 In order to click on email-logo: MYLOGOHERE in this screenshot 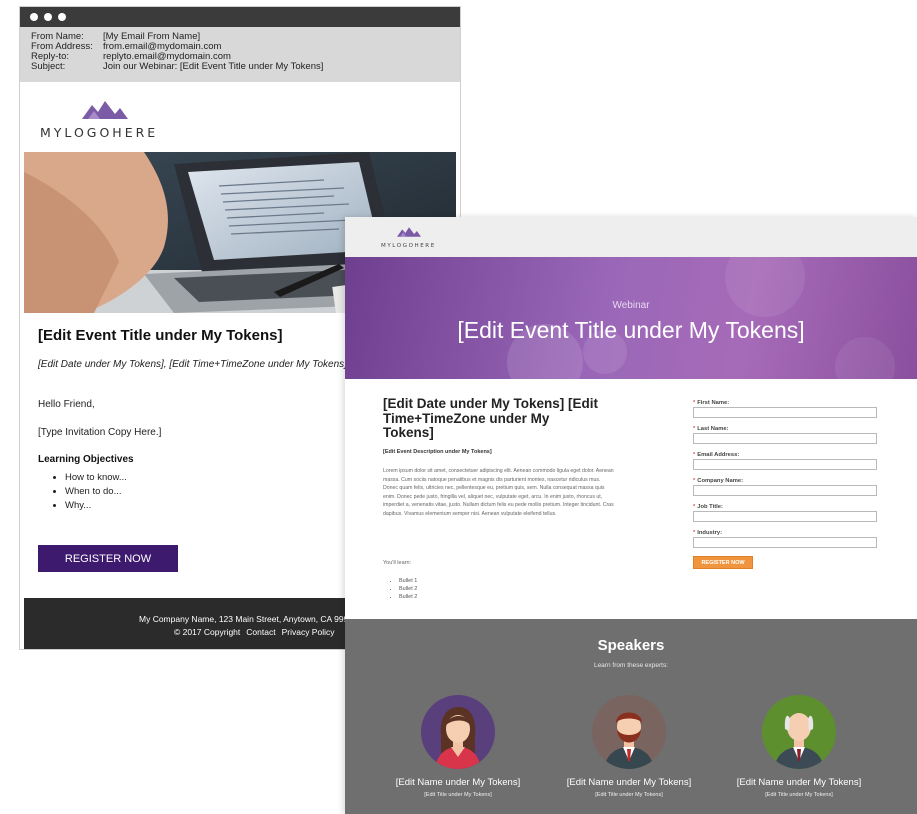, I will do `click(240, 120)`.